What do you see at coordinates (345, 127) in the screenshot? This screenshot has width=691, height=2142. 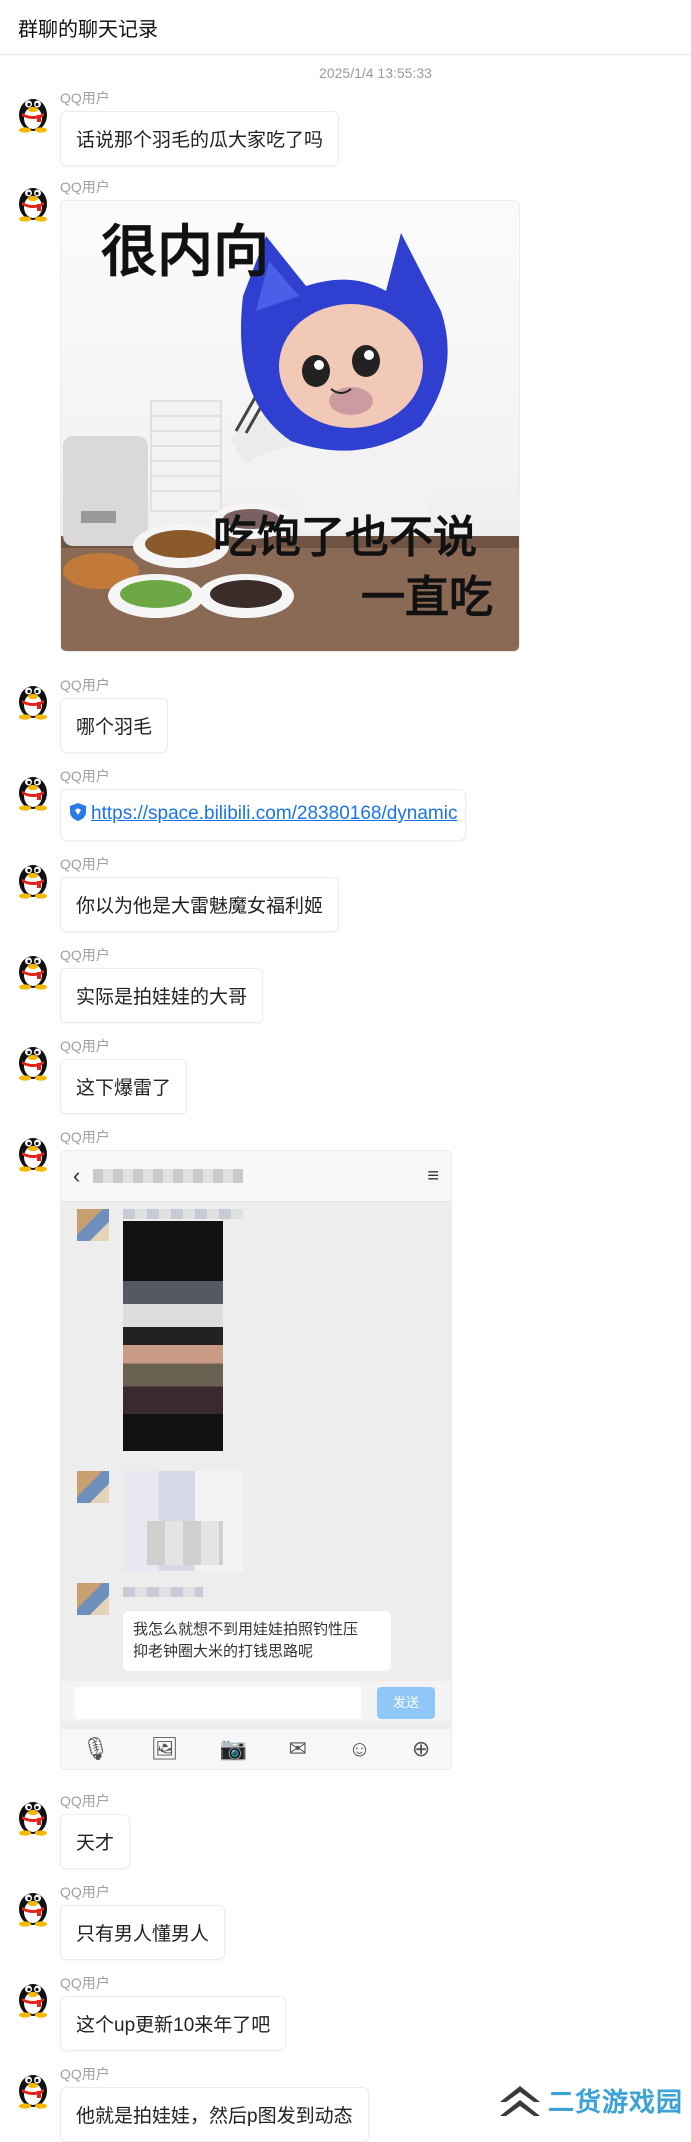 I see `message: QQ用户 话说那个羽毛的瓜大家吃了吗` at bounding box center [345, 127].